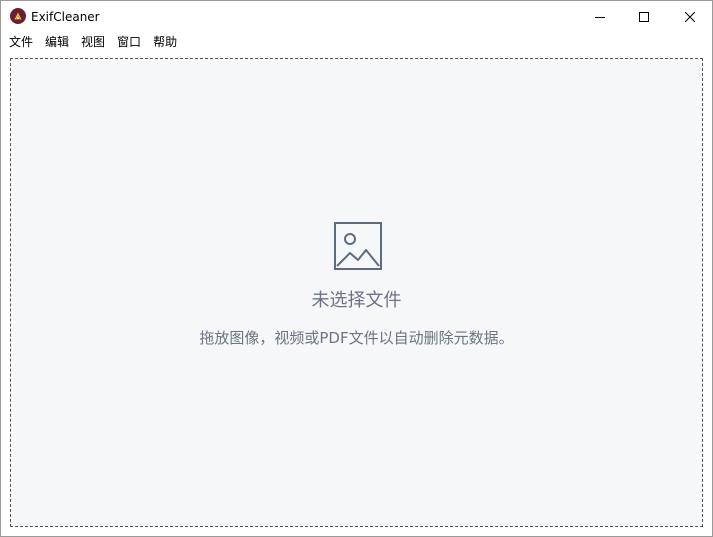 The image size is (713, 537). What do you see at coordinates (65, 17) in the screenshot?
I see `window-title: ExifCleaner` at bounding box center [65, 17].